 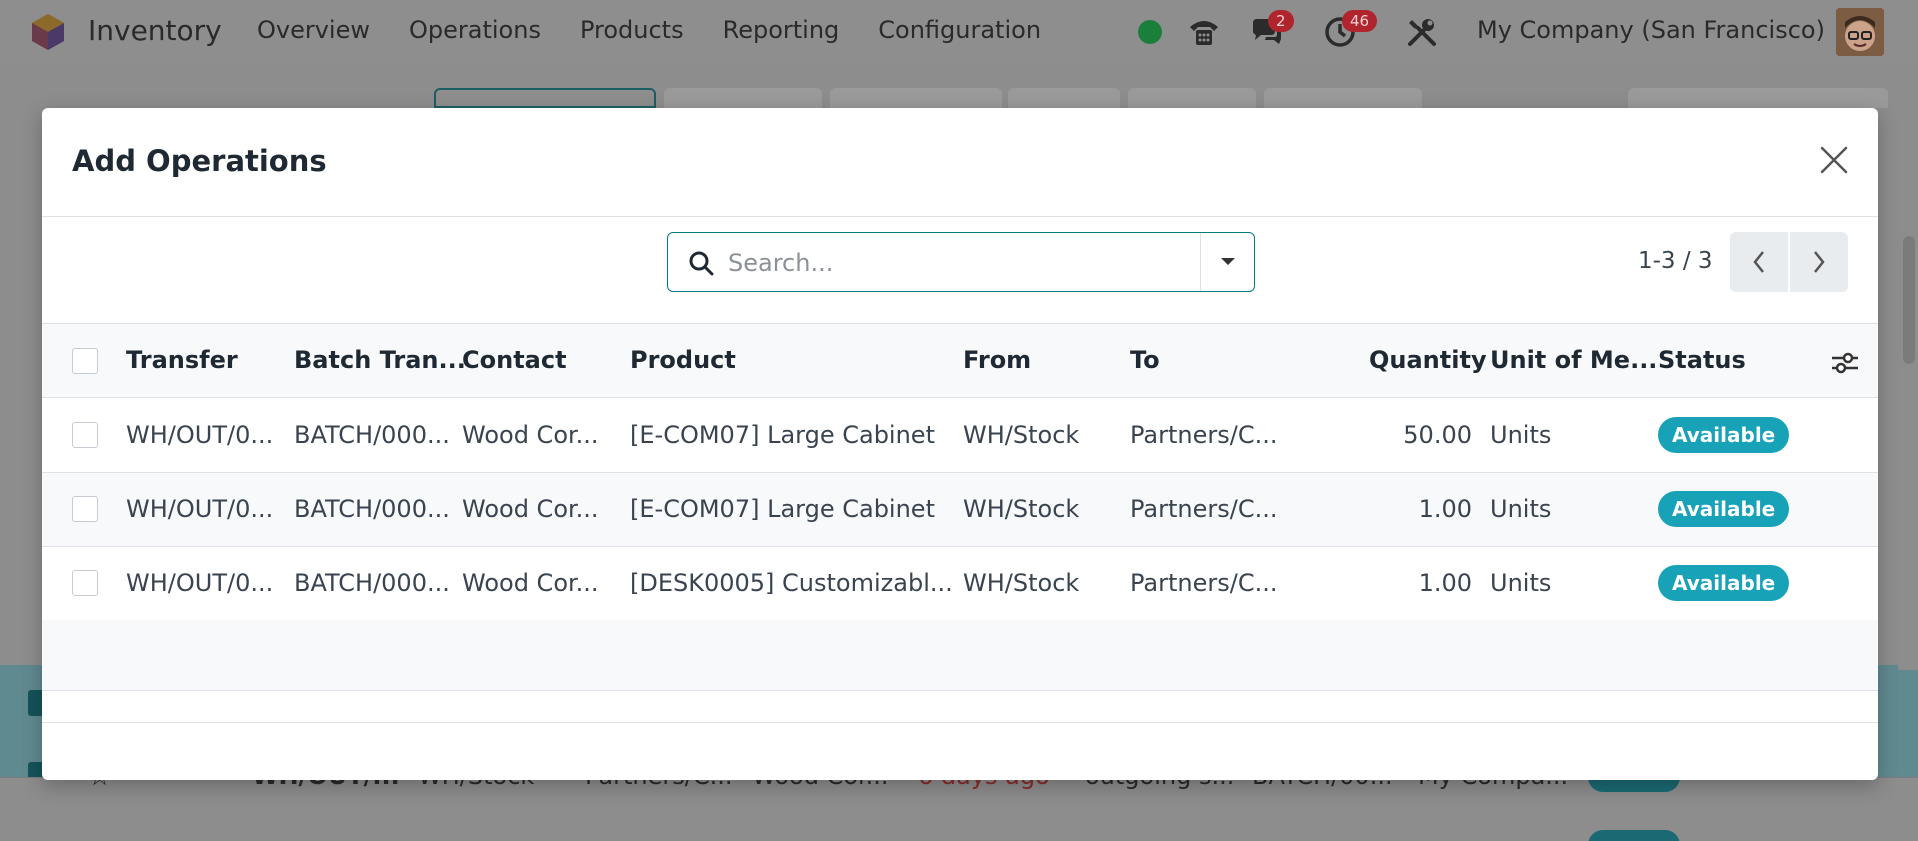 I want to click on phone-icon, so click(x=1204, y=32).